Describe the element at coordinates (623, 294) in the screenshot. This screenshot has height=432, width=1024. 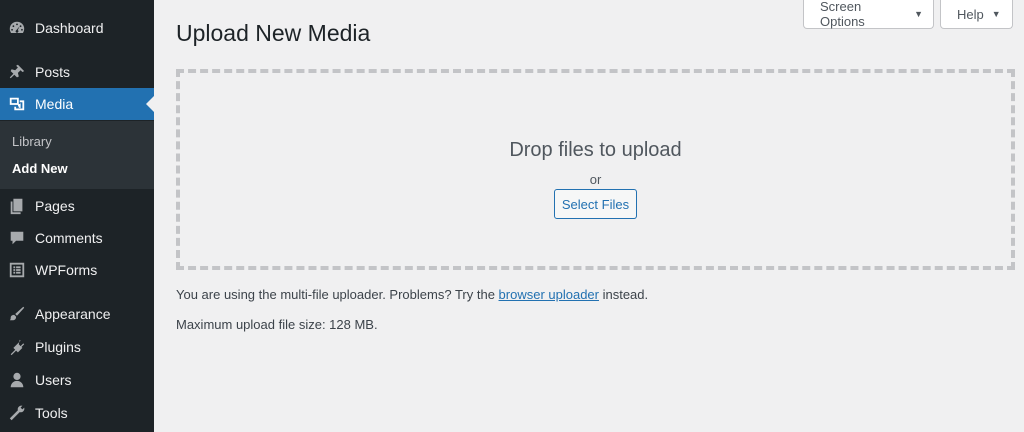
I see `uploader-text-end: instead.` at that location.